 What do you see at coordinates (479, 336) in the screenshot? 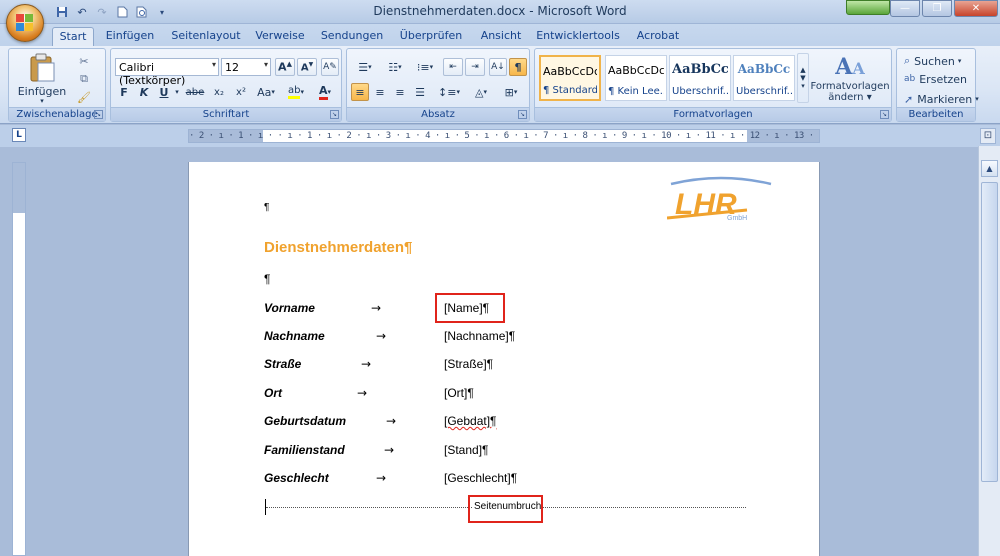
I see `field-value-nachname: [Nachname]¶` at bounding box center [479, 336].